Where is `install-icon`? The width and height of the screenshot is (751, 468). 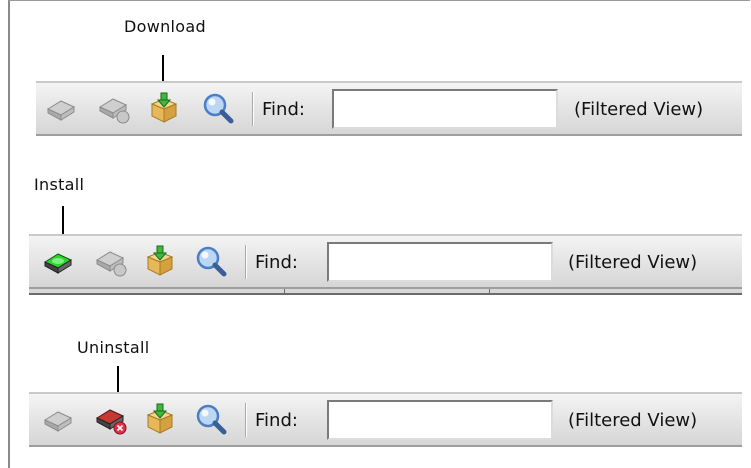
install-icon is located at coordinates (58, 261).